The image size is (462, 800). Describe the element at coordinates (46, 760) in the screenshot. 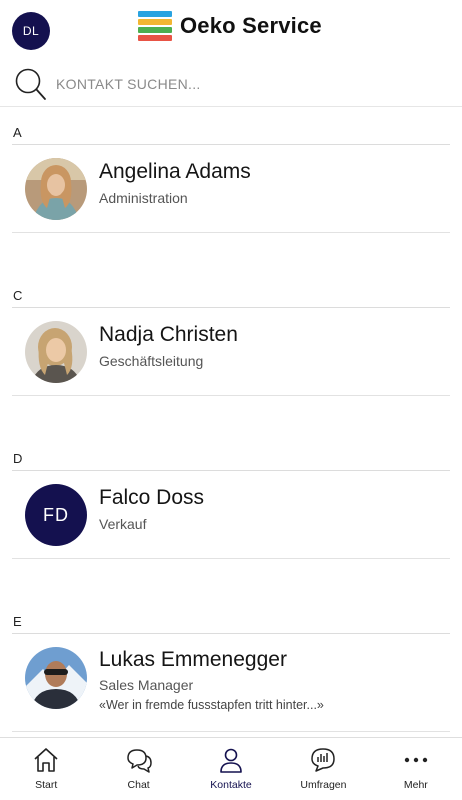

I see `home-icon` at that location.